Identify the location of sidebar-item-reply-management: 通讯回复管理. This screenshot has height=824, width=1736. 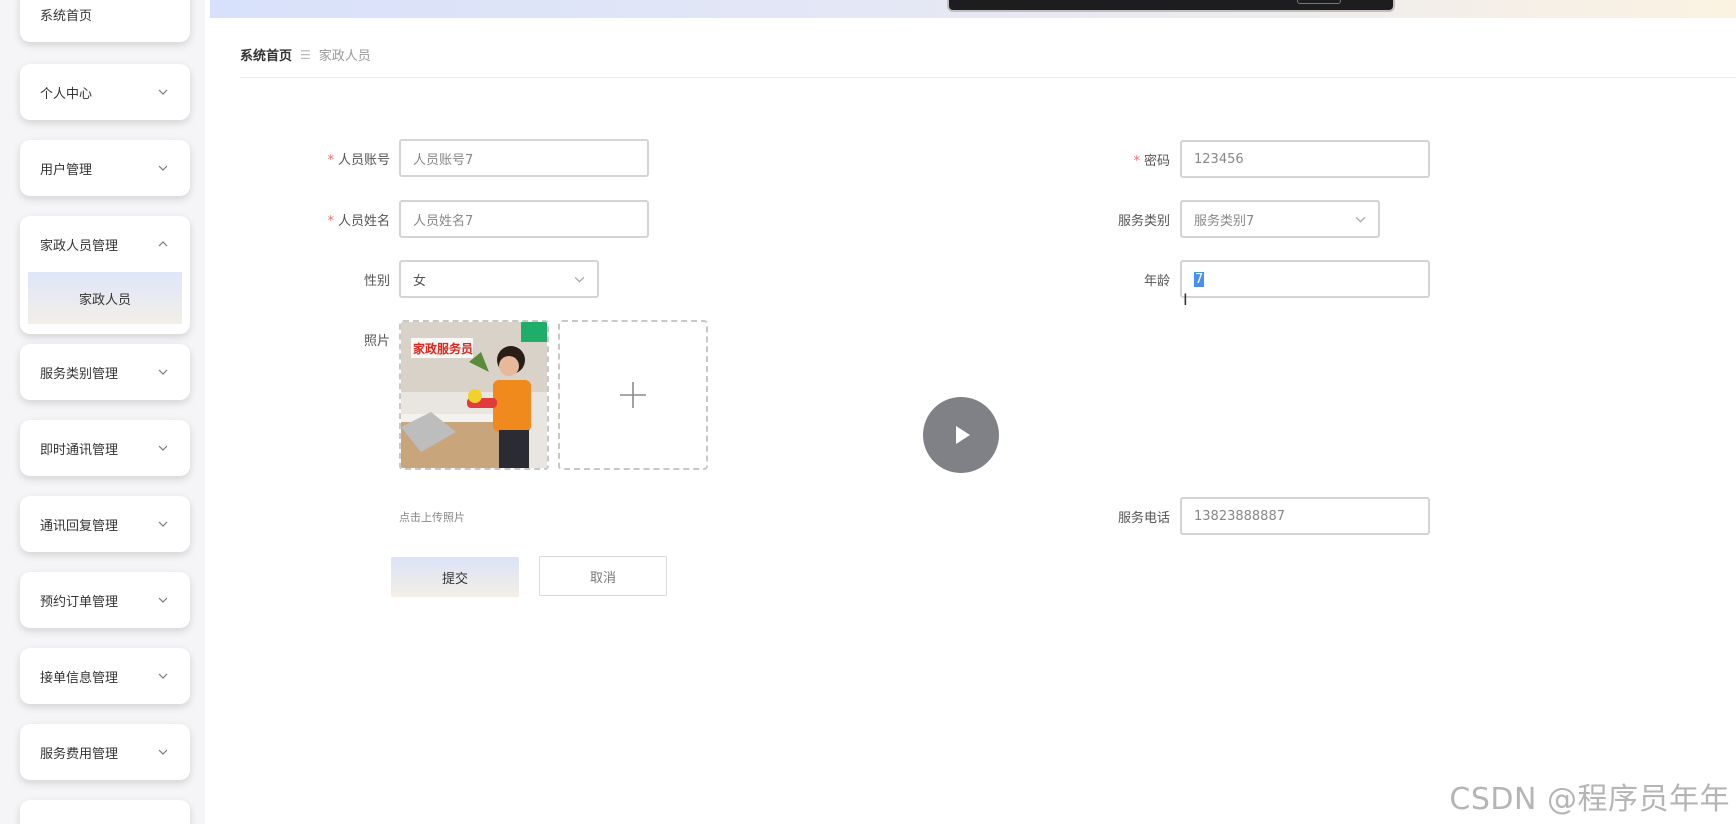
(105, 524).